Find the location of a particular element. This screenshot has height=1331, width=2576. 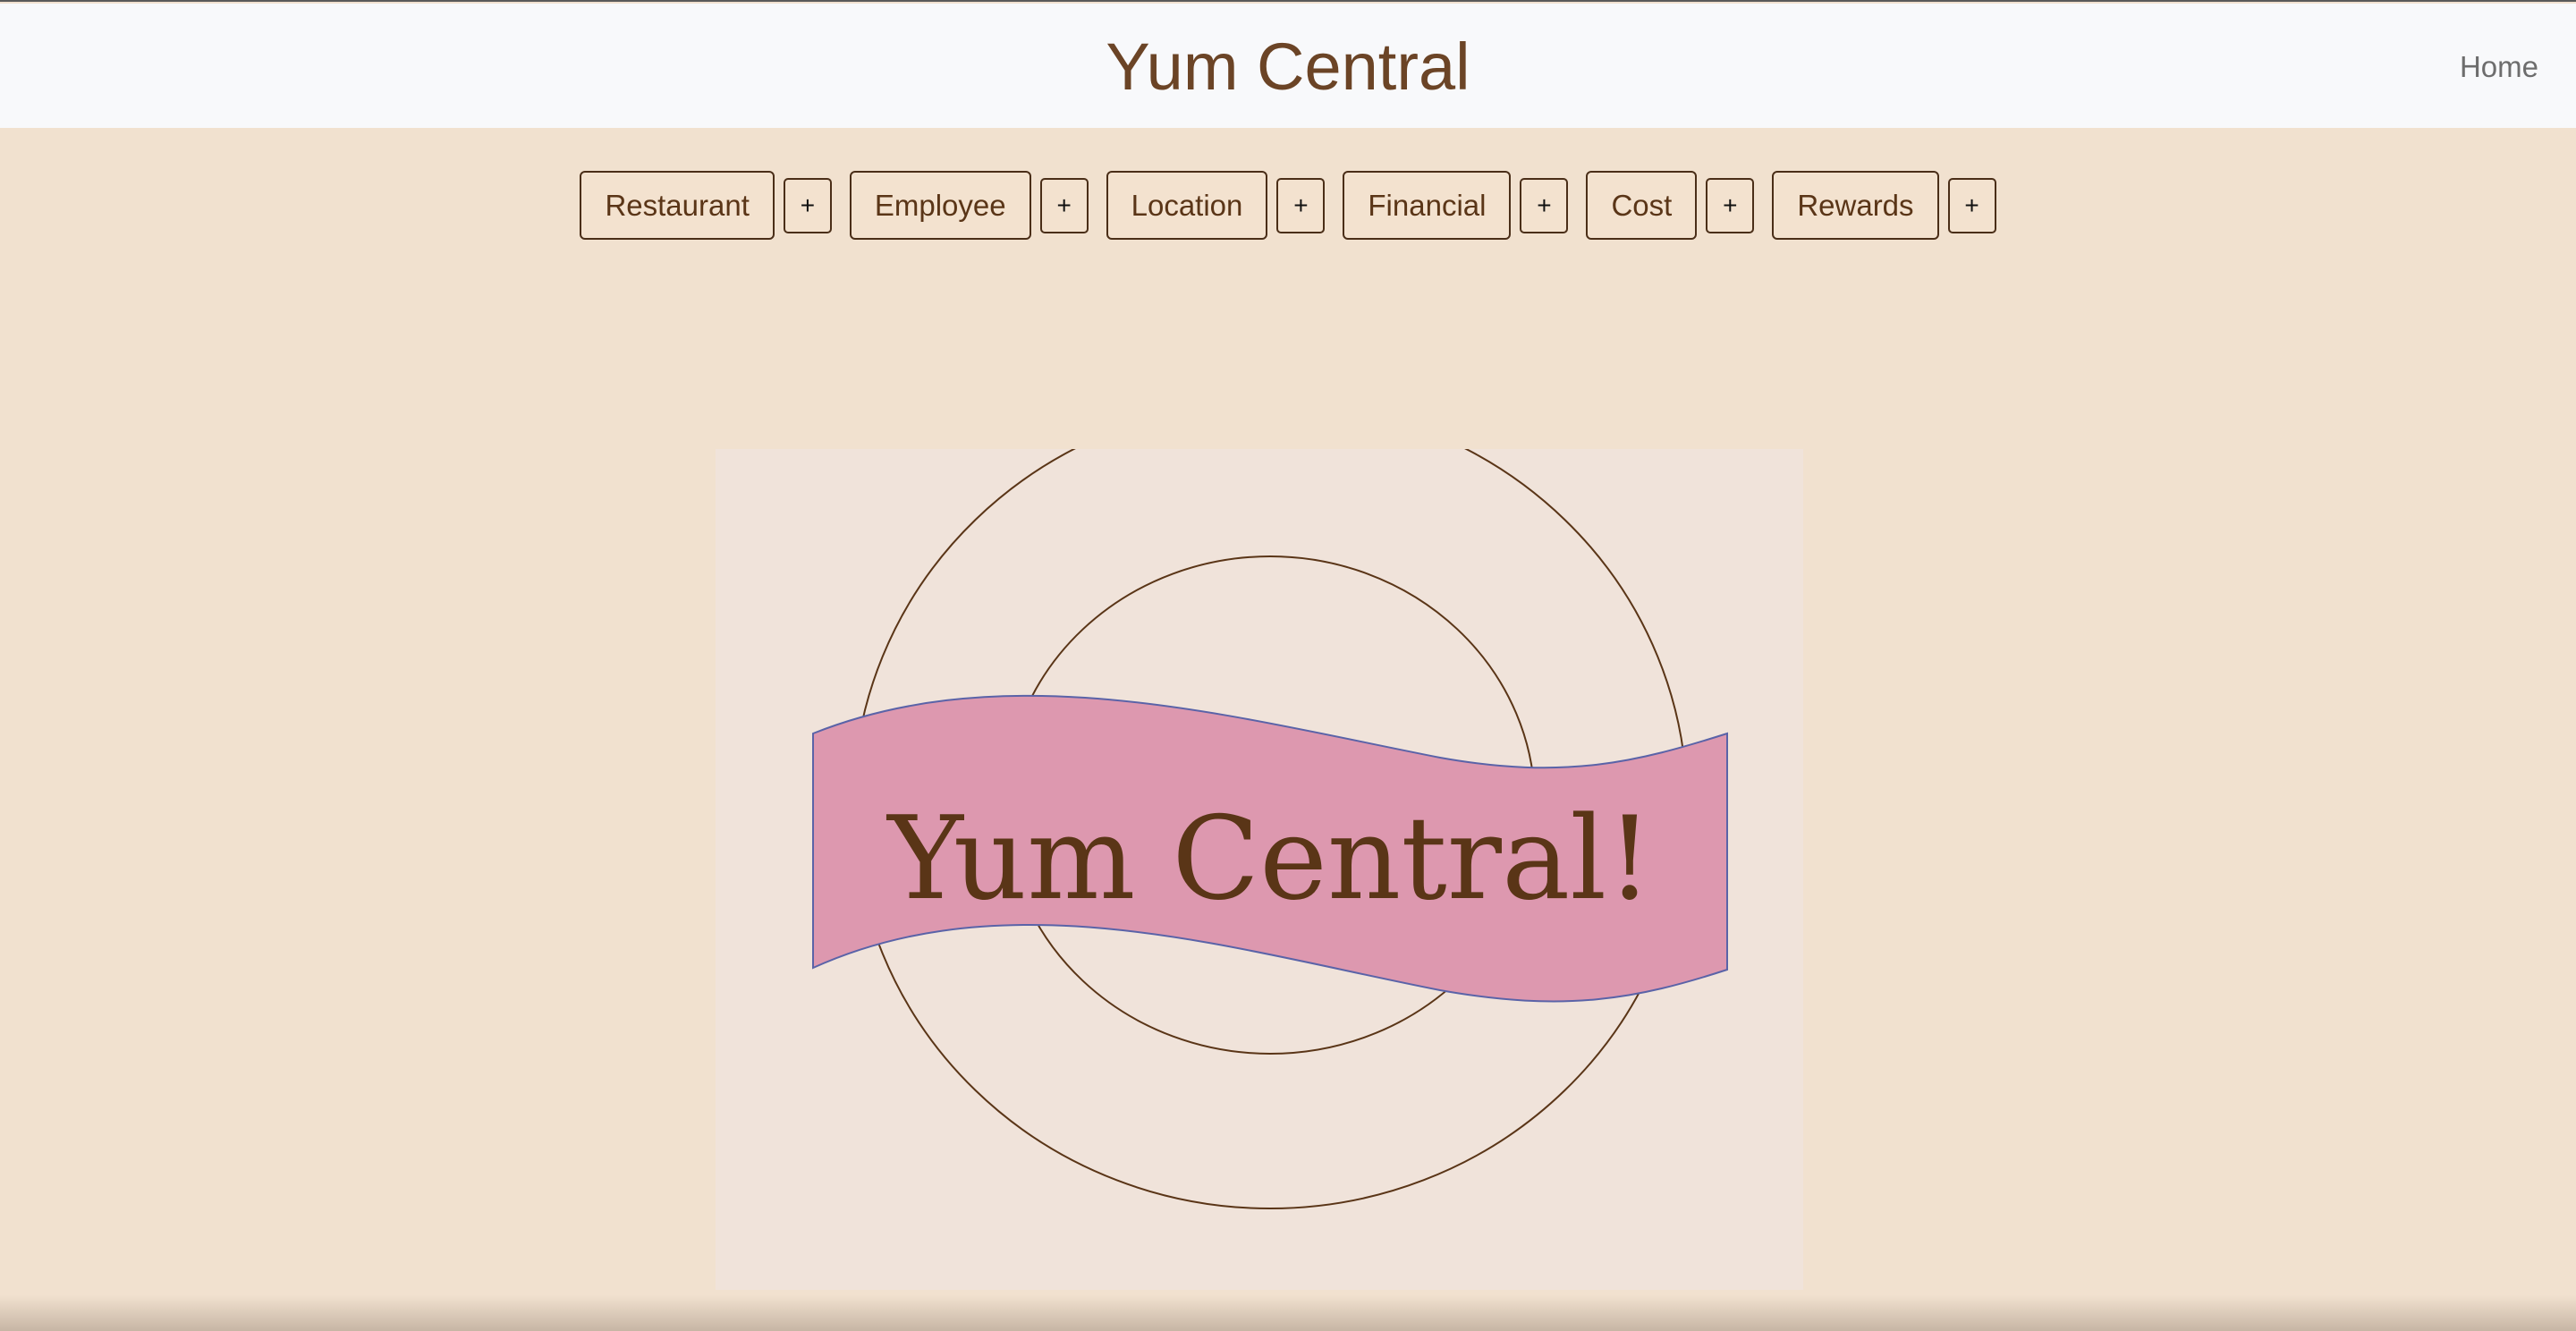

financial-button: Financial is located at coordinates (1427, 206).